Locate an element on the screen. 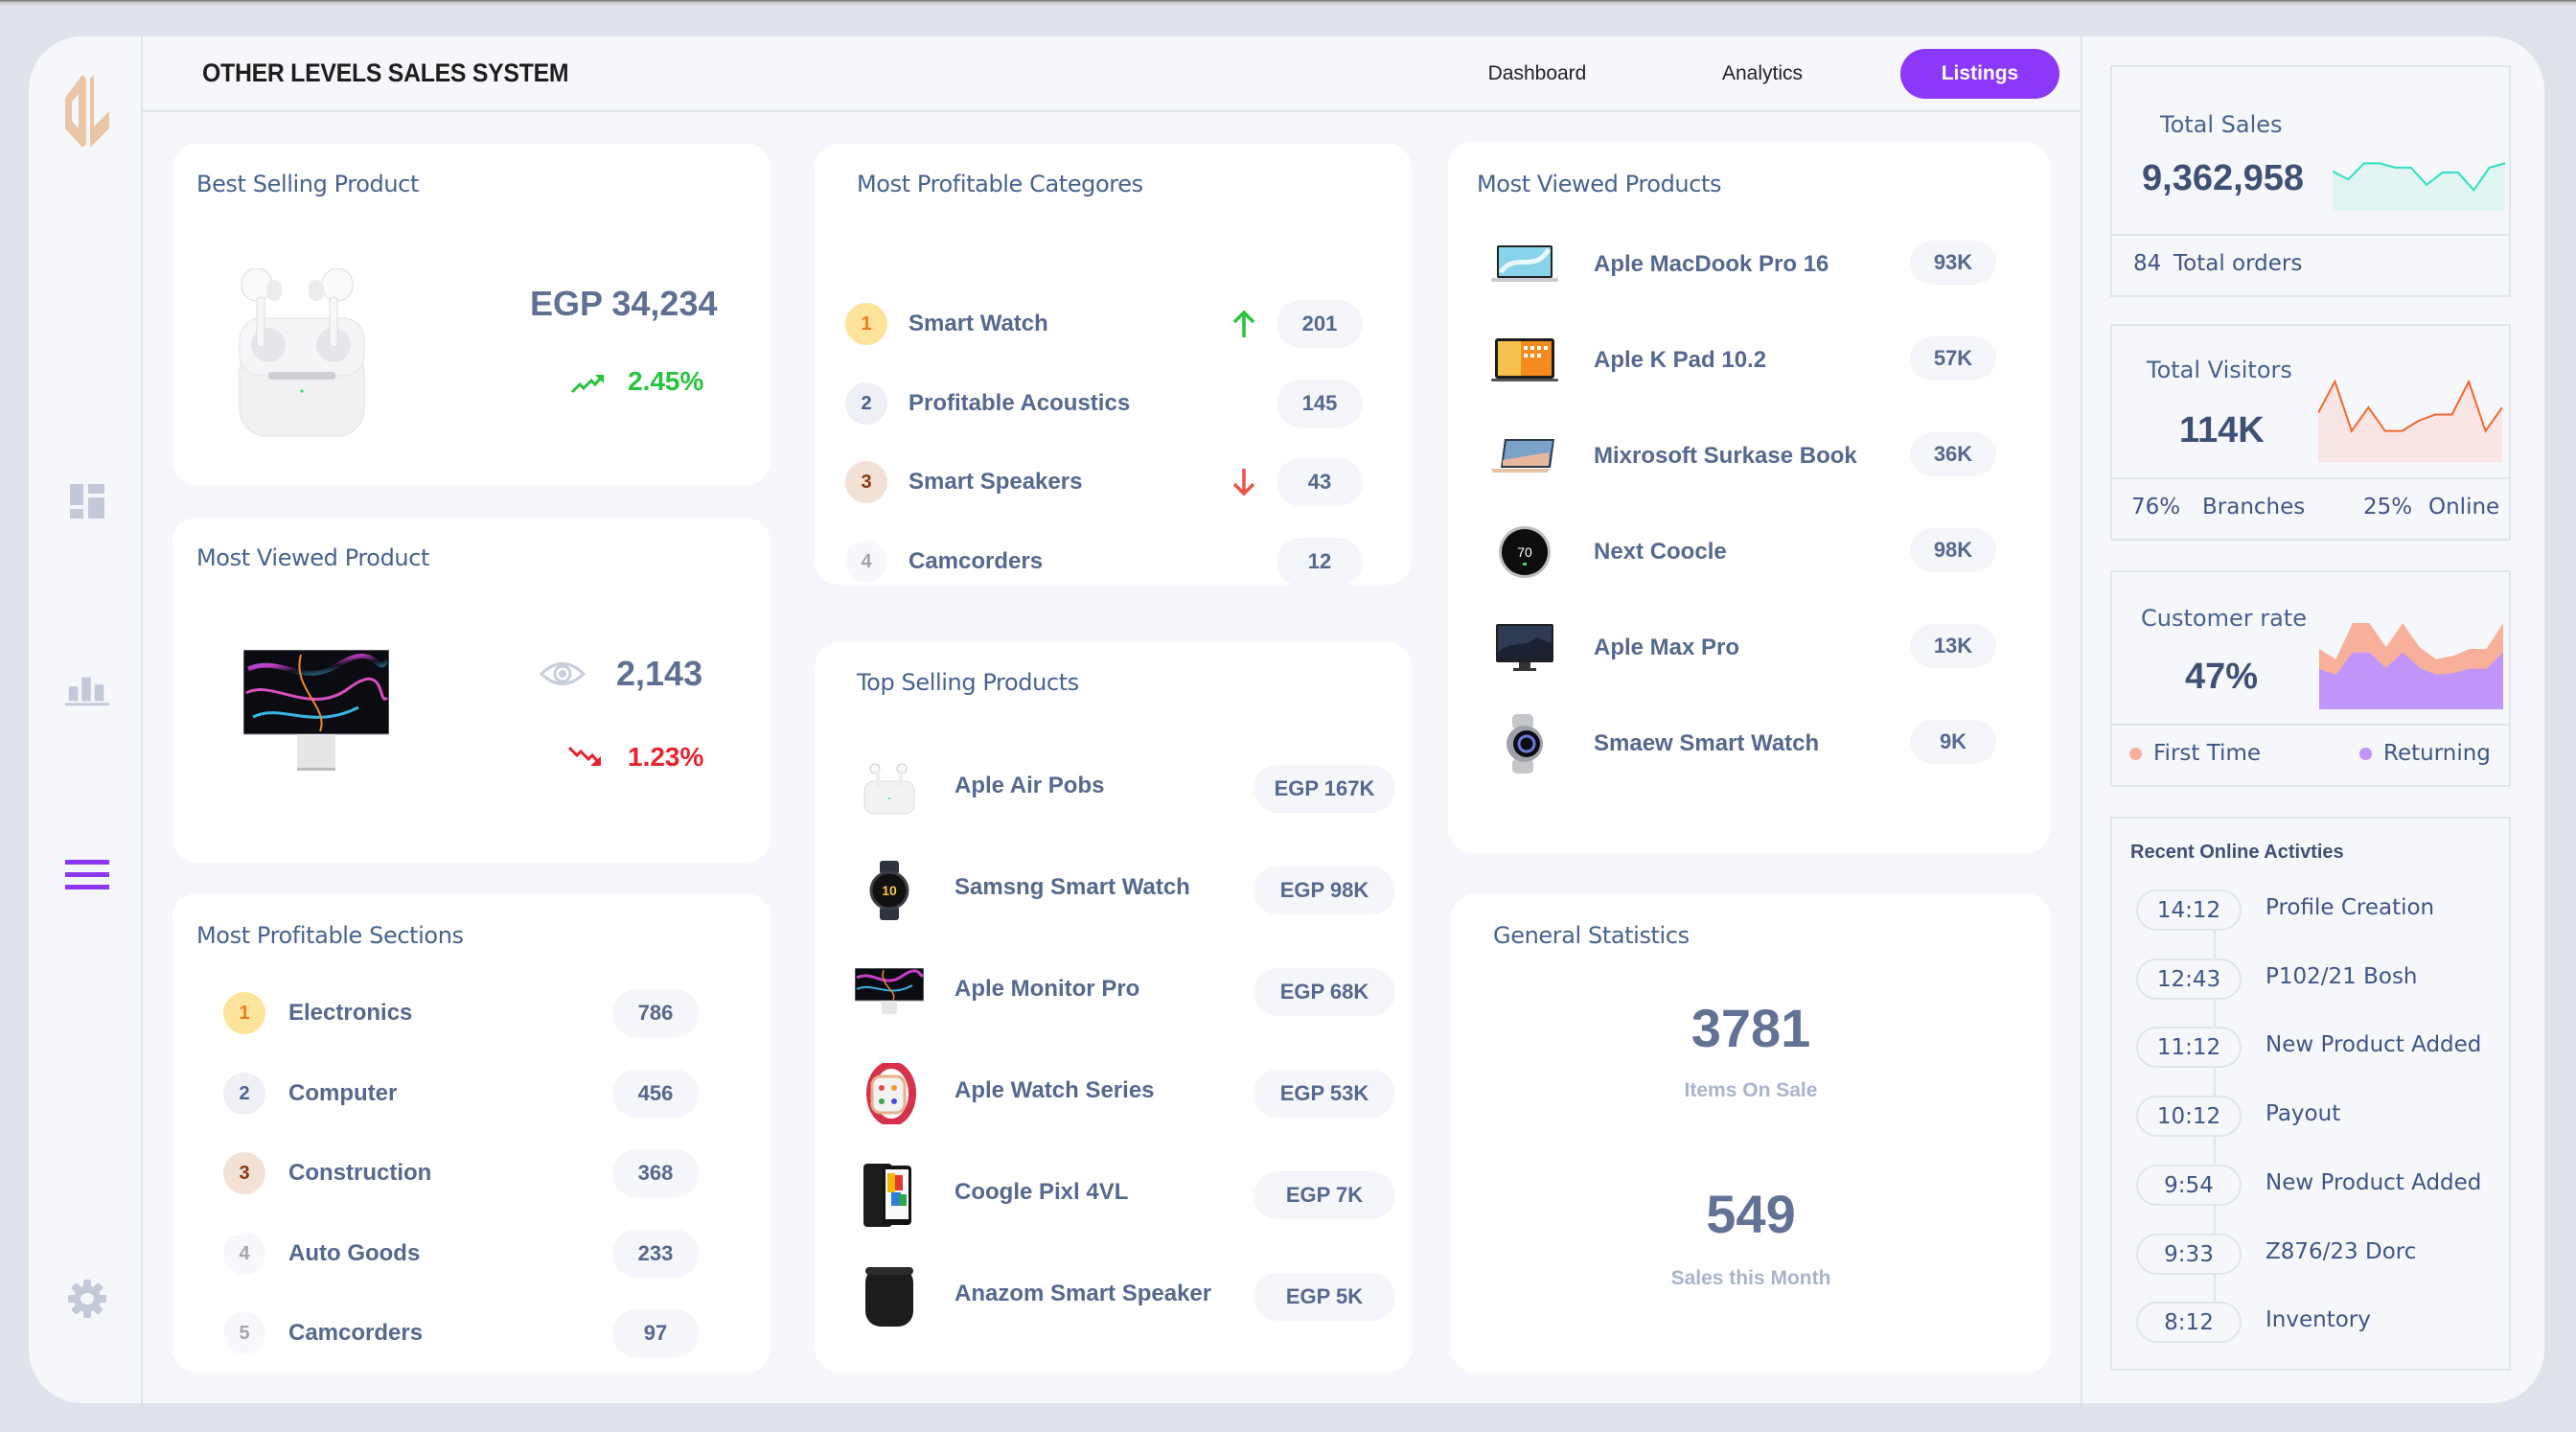 This screenshot has width=2576, height=1432. tab-dashboard: Dashboard is located at coordinates (1537, 74).